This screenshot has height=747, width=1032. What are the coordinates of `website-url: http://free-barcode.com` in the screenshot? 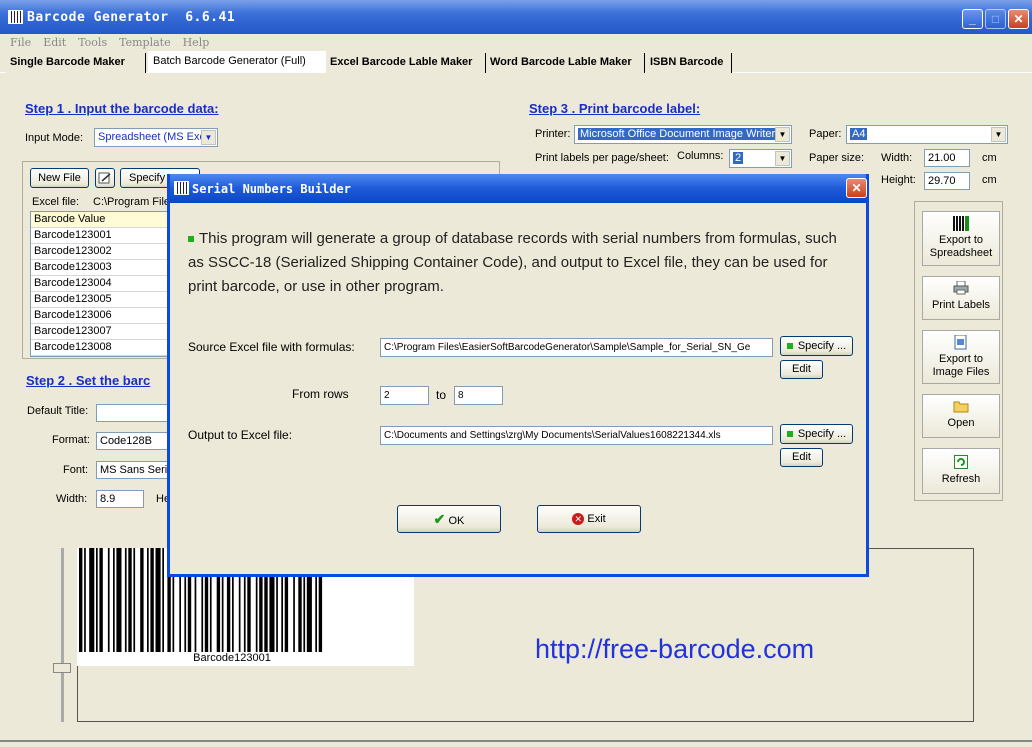 It's located at (674, 649).